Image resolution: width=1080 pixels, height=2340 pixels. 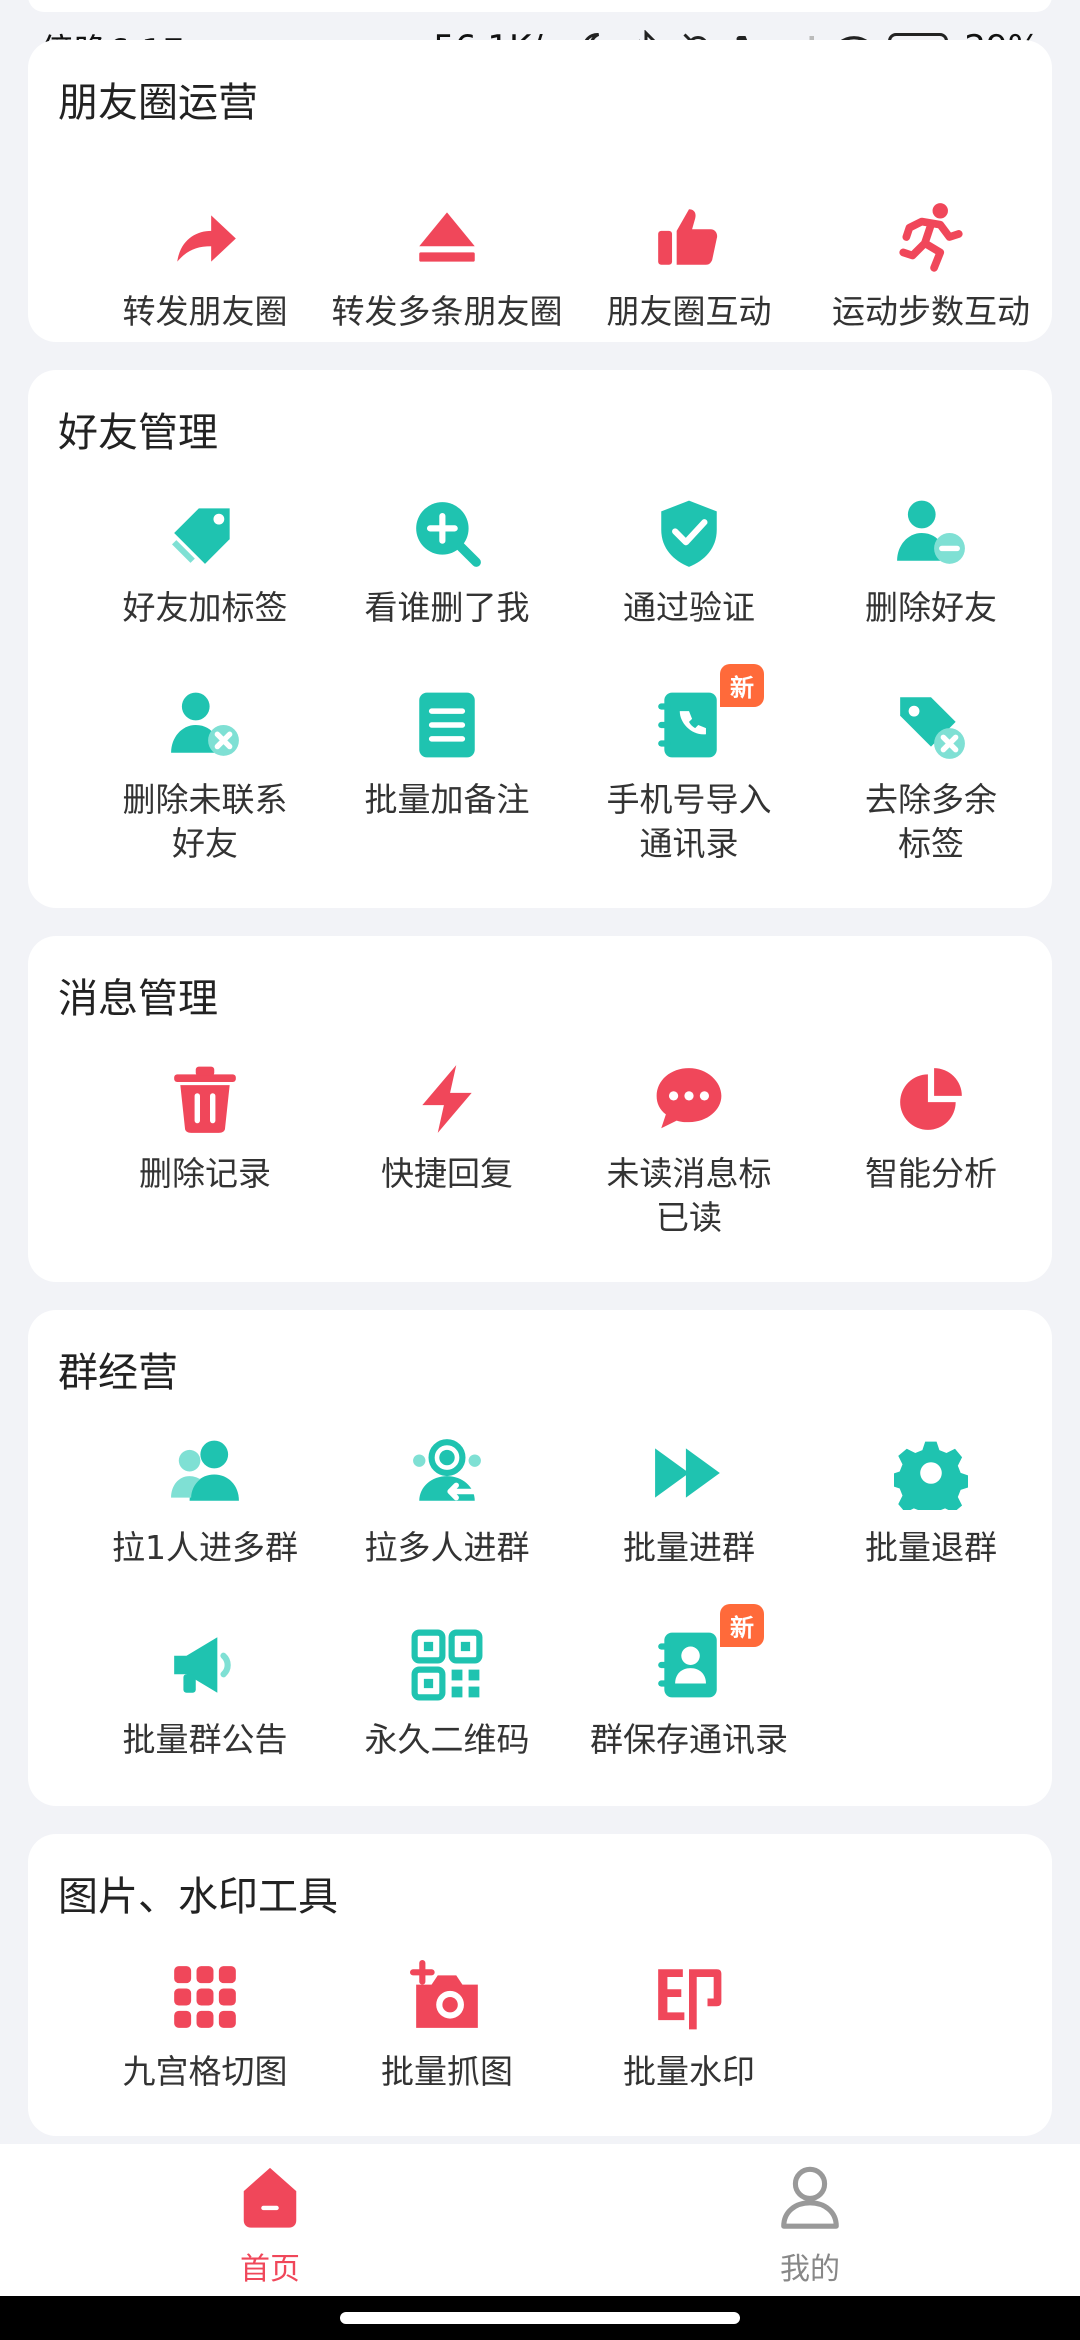 I want to click on contact-book-user-icon, so click(x=687, y=1665).